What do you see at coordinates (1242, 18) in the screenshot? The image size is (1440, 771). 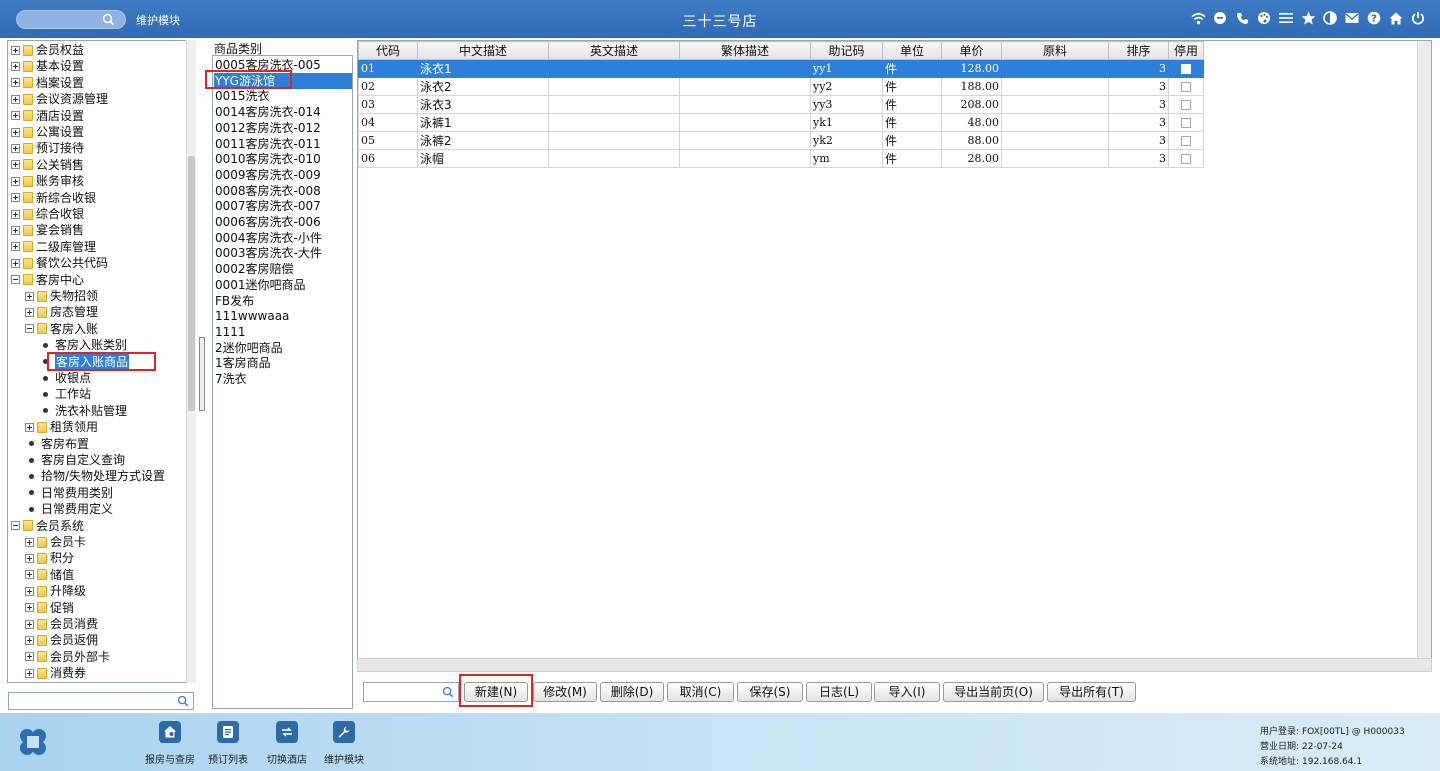 I see `phone-icon` at bounding box center [1242, 18].